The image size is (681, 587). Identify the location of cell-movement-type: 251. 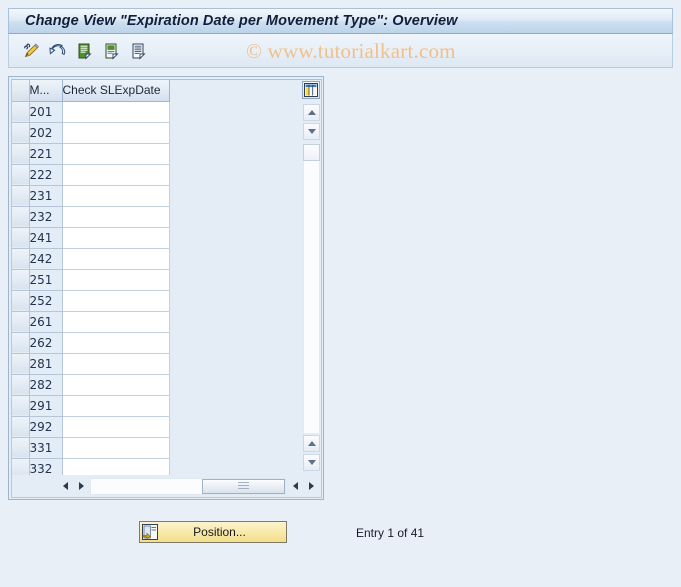
(45, 279).